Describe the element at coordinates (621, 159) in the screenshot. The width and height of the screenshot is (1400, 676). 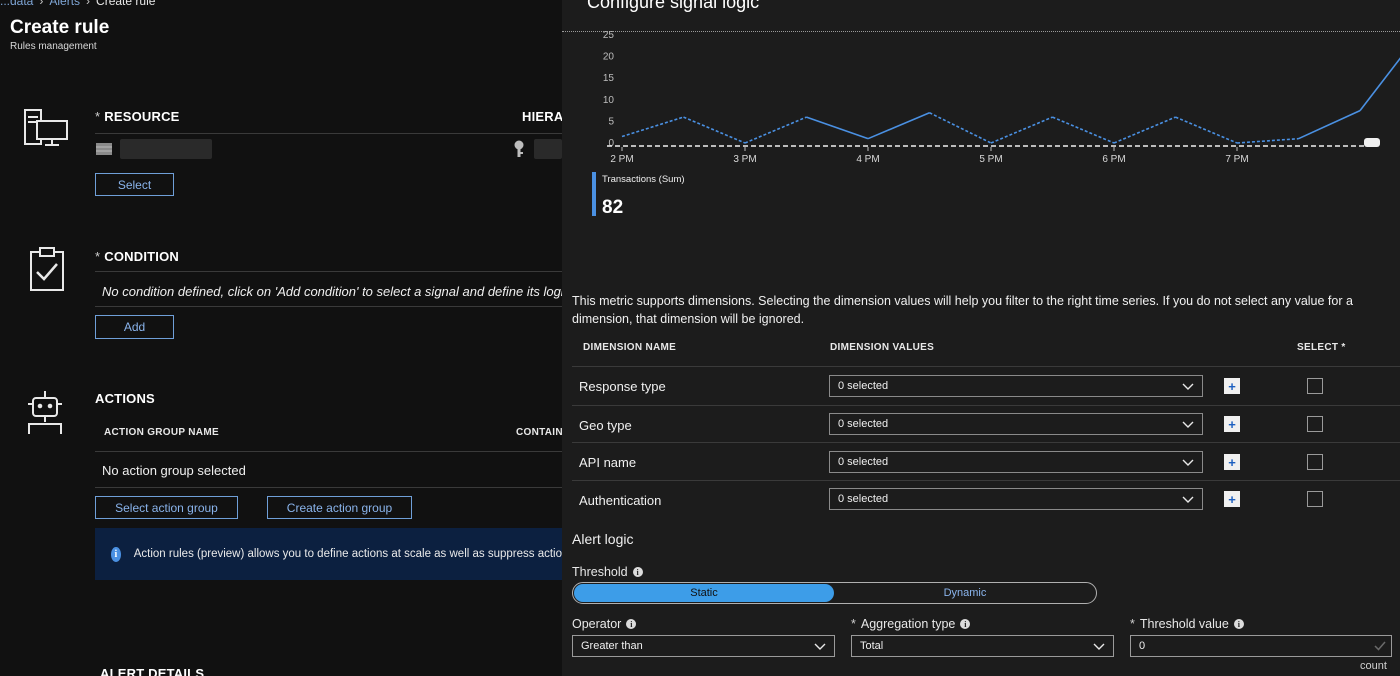
I see `x-tick-label: 2 PM` at that location.